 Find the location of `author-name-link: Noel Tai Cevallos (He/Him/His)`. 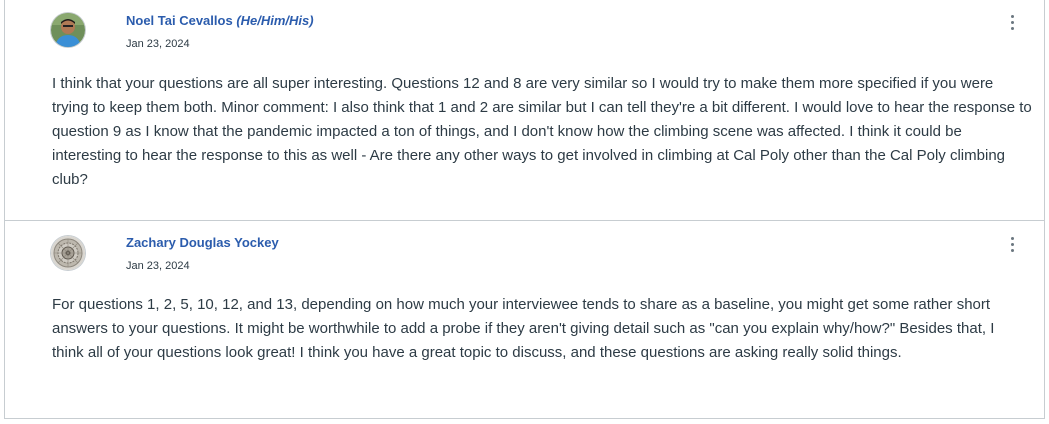

author-name-link: Noel Tai Cevallos (He/Him/His) is located at coordinates (220, 20).